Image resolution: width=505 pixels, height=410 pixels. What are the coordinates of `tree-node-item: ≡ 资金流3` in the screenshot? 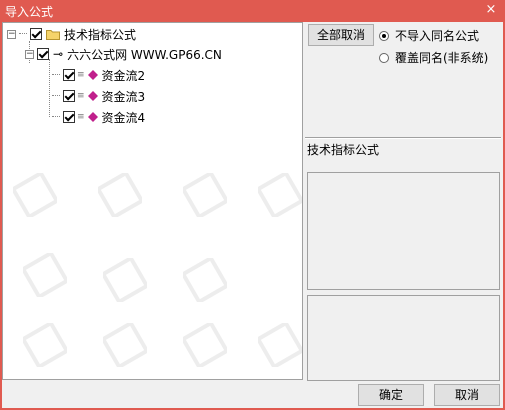 It's located at (97, 96).